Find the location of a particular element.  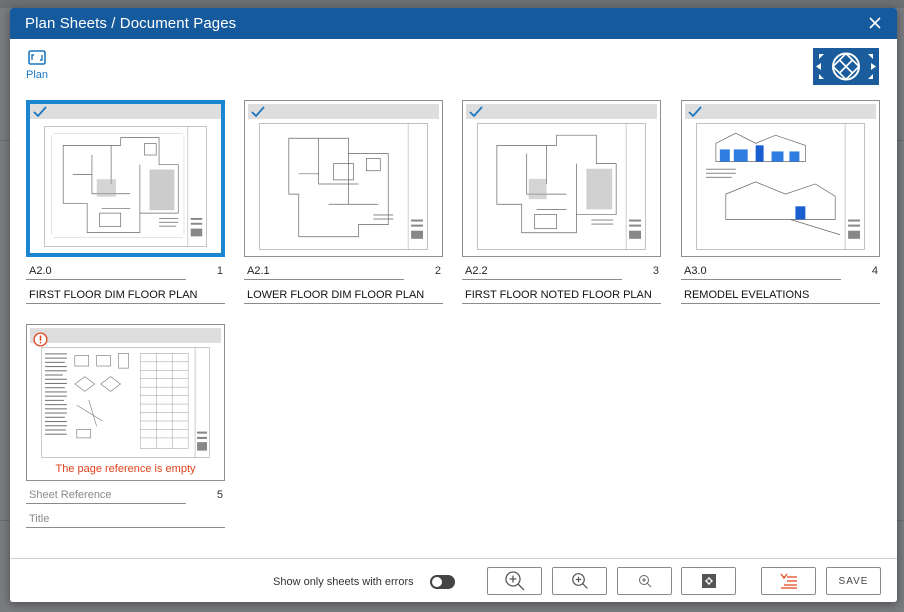

background-header is located at coordinates (452, 4).